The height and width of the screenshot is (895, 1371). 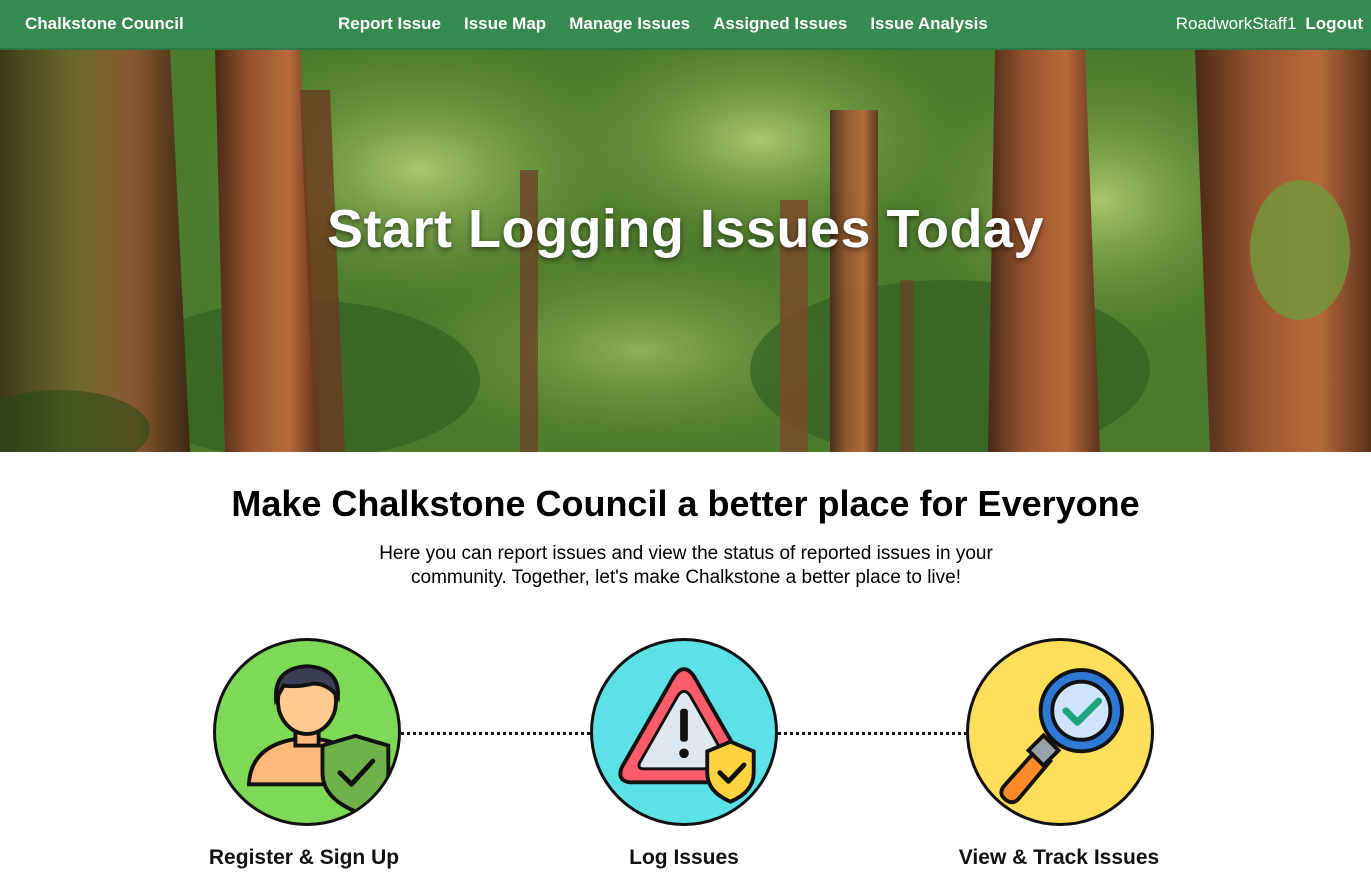 I want to click on step-track-label: View & Track Issues, so click(x=1059, y=857).